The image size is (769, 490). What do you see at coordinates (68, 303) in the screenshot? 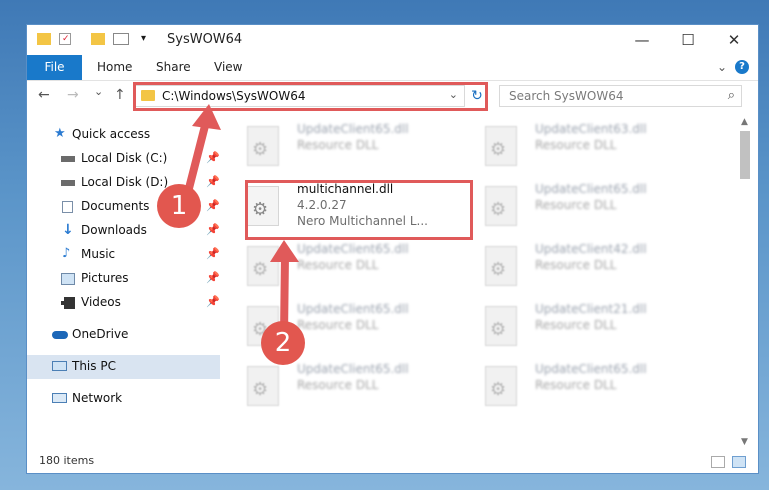
I see `film-icon` at bounding box center [68, 303].